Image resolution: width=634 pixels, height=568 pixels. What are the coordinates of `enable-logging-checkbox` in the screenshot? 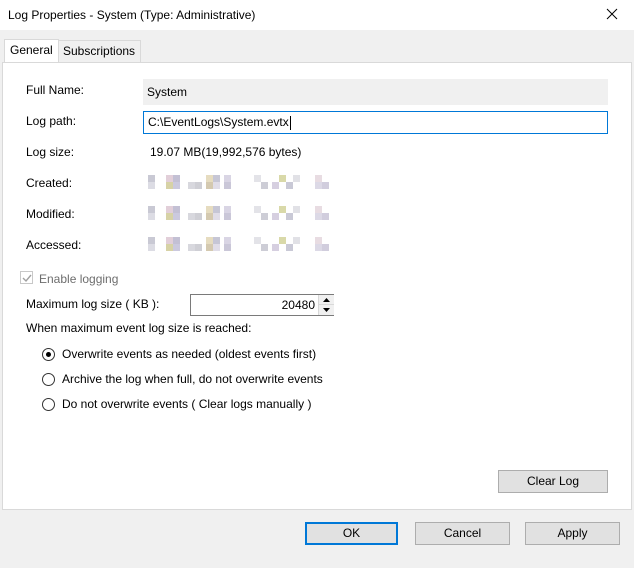 It's located at (26, 277).